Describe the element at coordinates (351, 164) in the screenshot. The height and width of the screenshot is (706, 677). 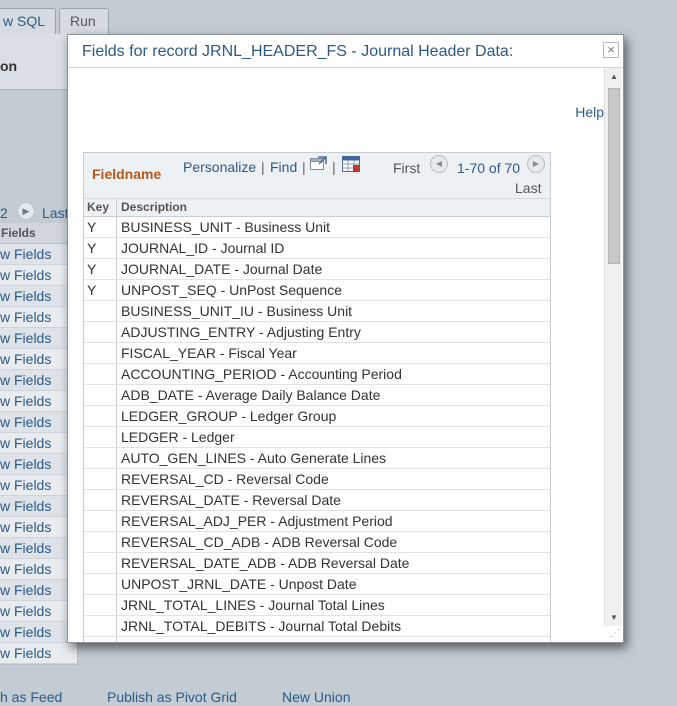
I see `download-spreadsheet-icon` at that location.